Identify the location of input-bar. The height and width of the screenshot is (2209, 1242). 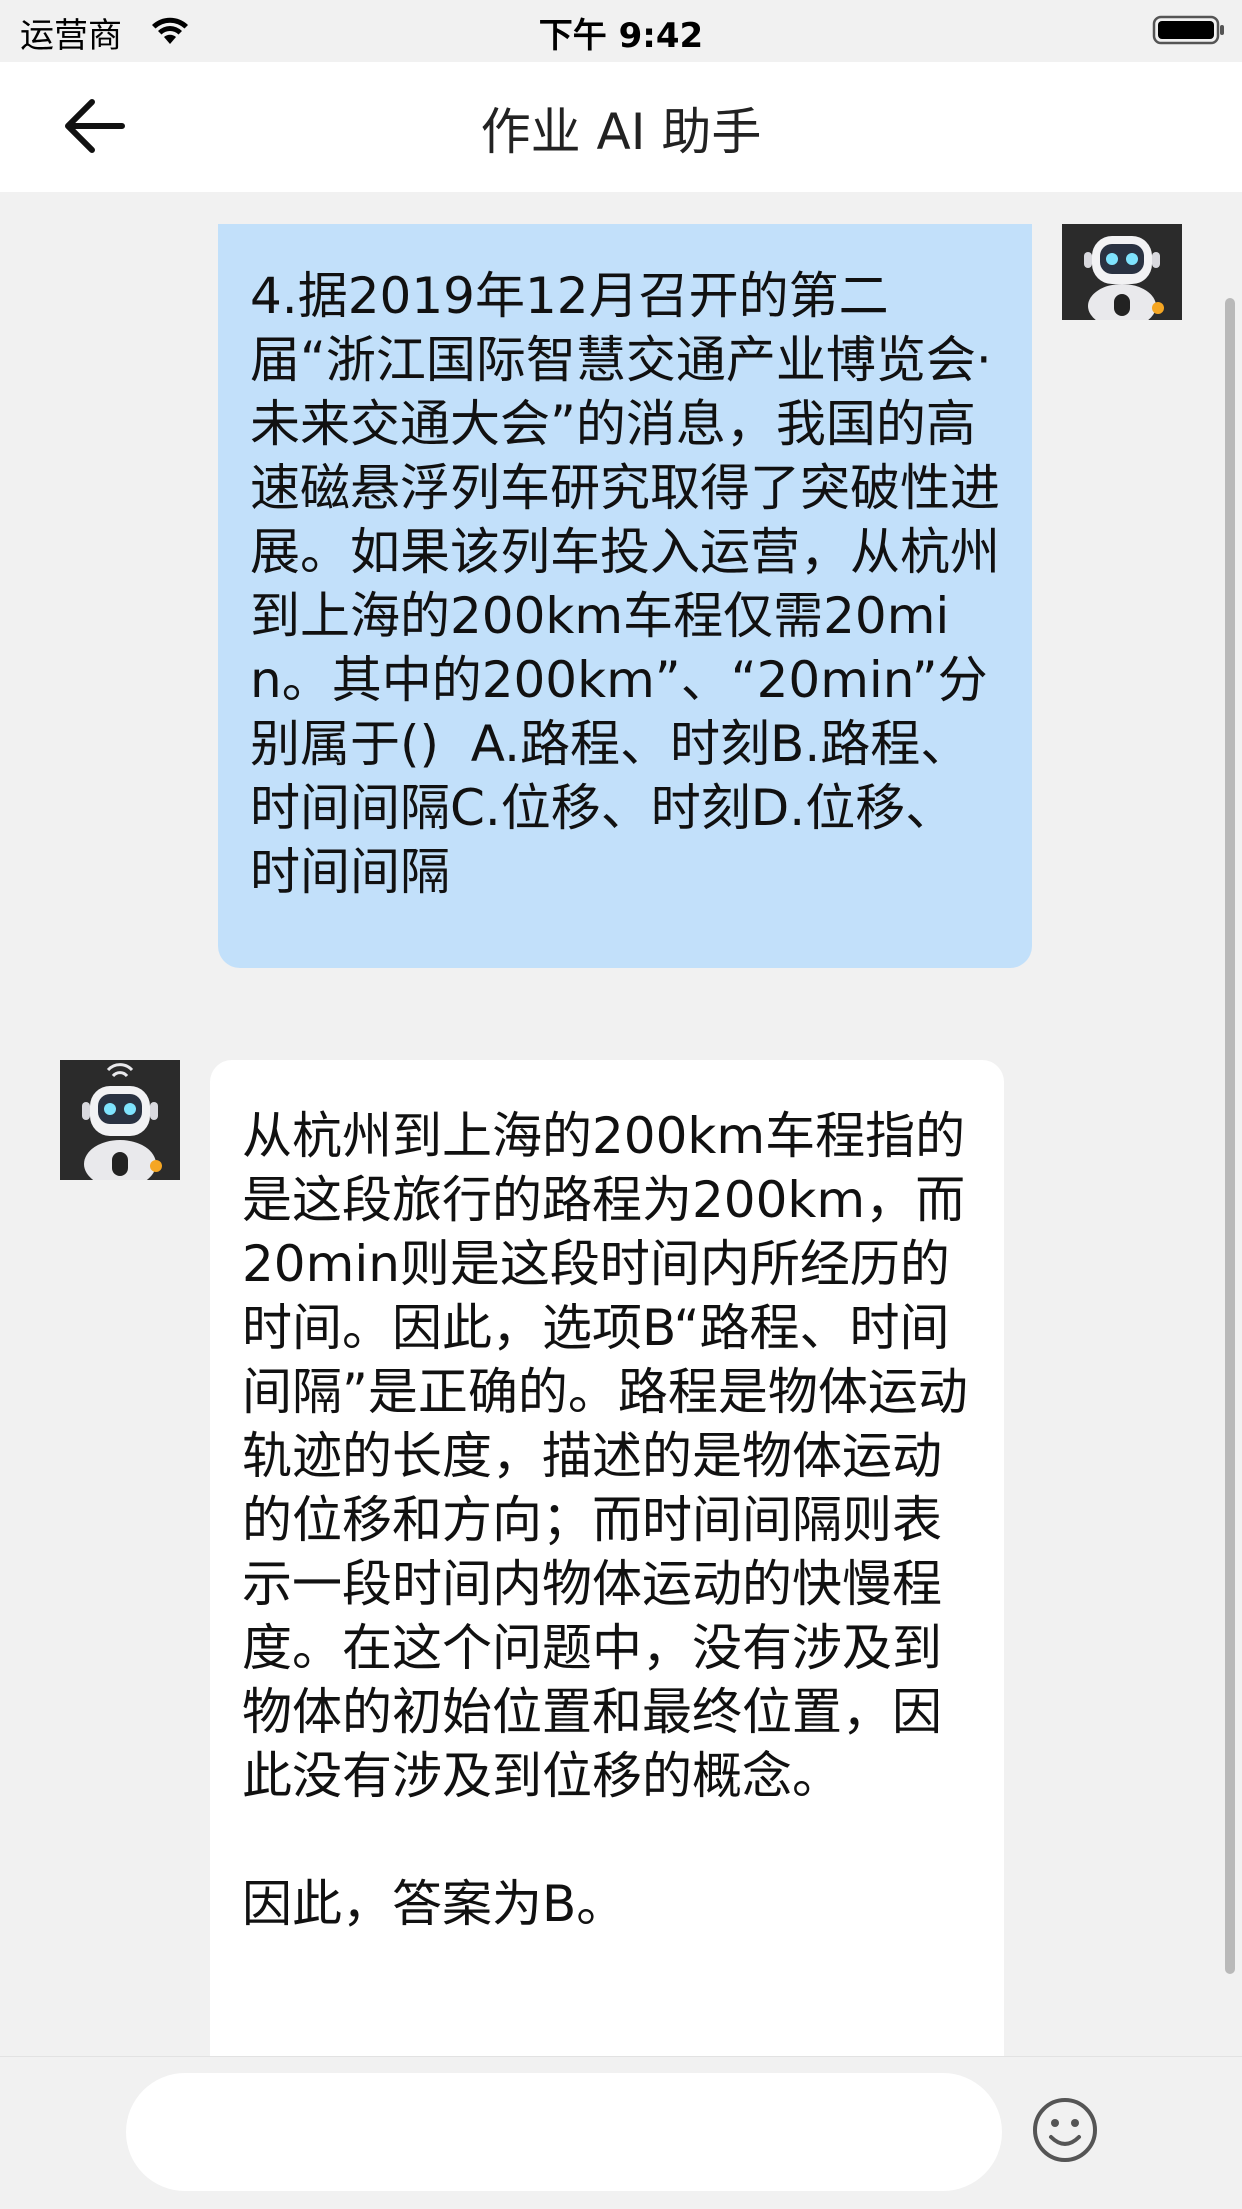
(621, 2132).